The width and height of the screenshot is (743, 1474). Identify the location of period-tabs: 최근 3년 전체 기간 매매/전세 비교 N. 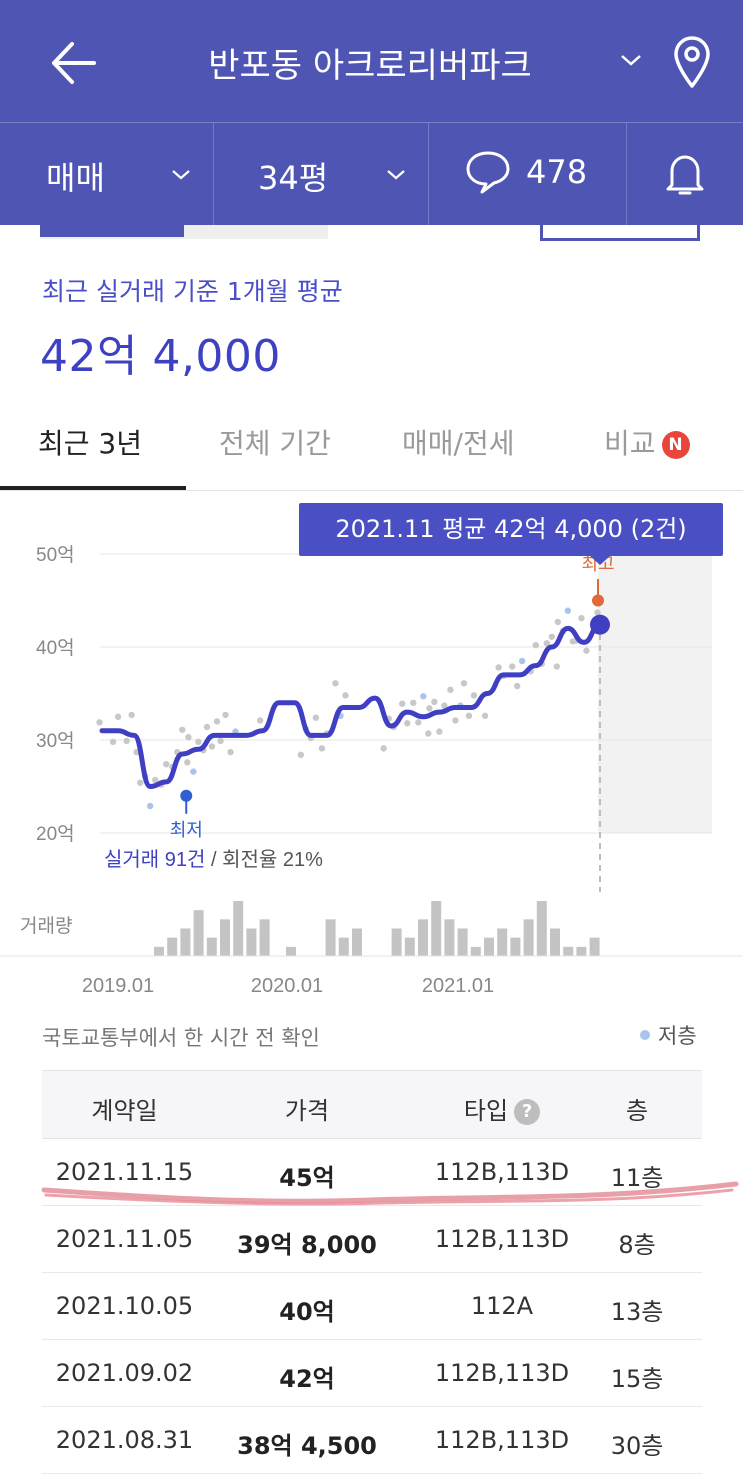
(371, 443).